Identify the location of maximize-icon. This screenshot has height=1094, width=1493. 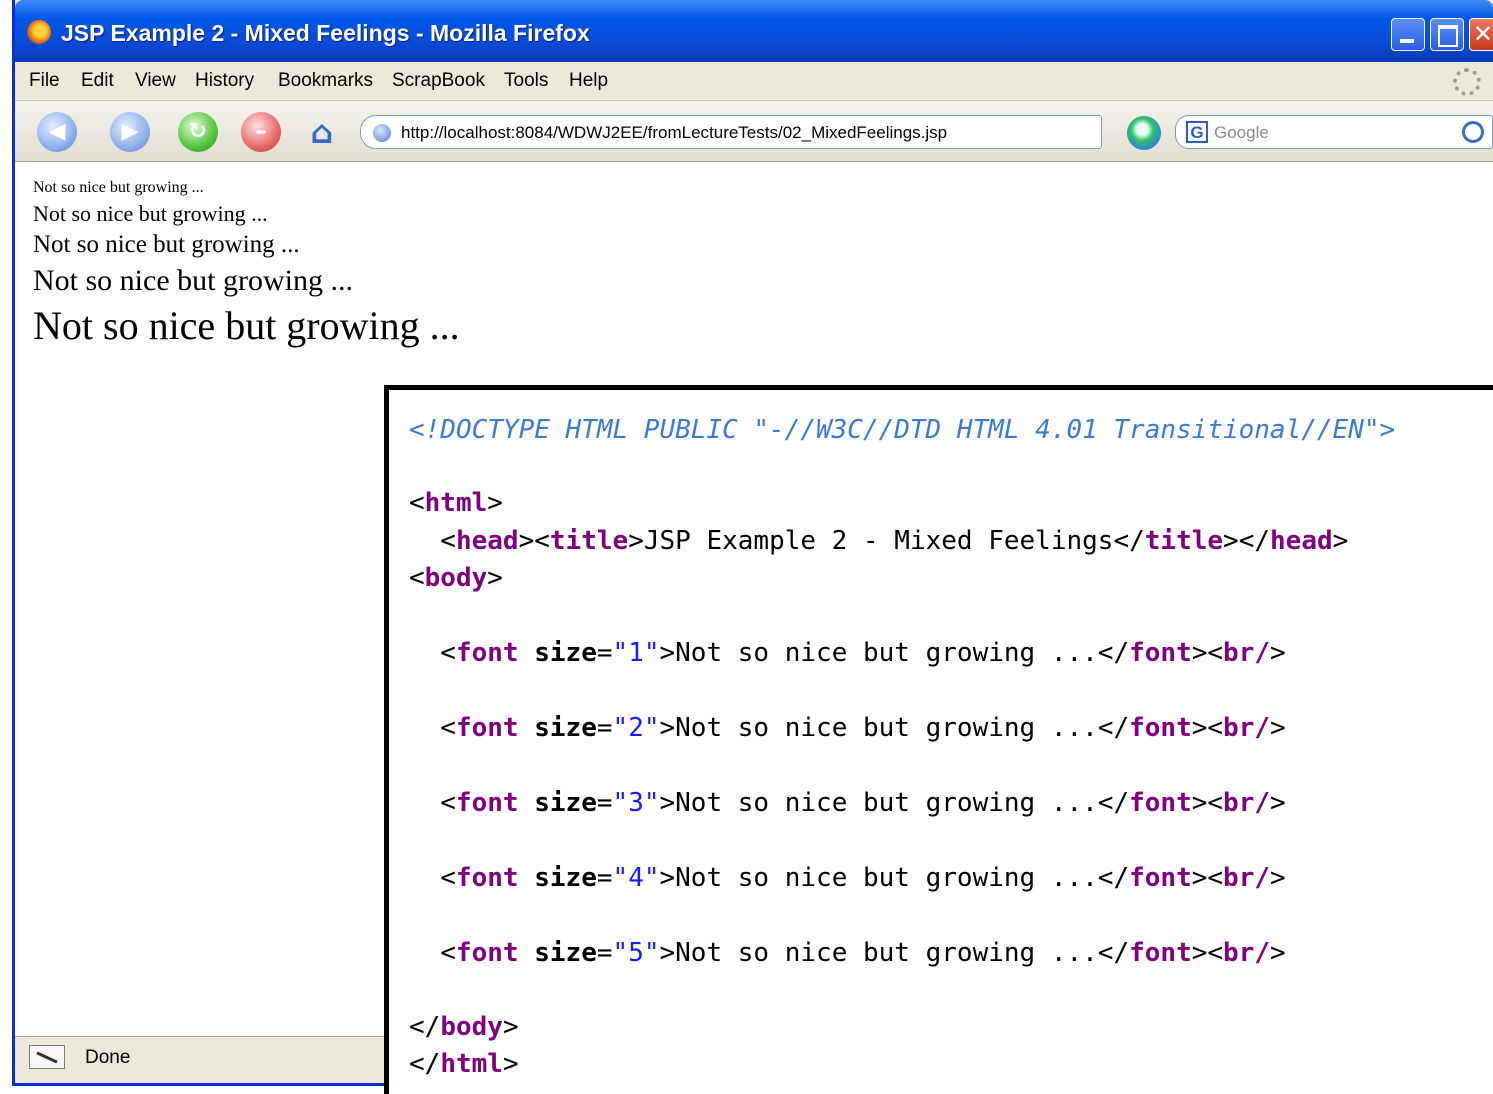
(1448, 36).